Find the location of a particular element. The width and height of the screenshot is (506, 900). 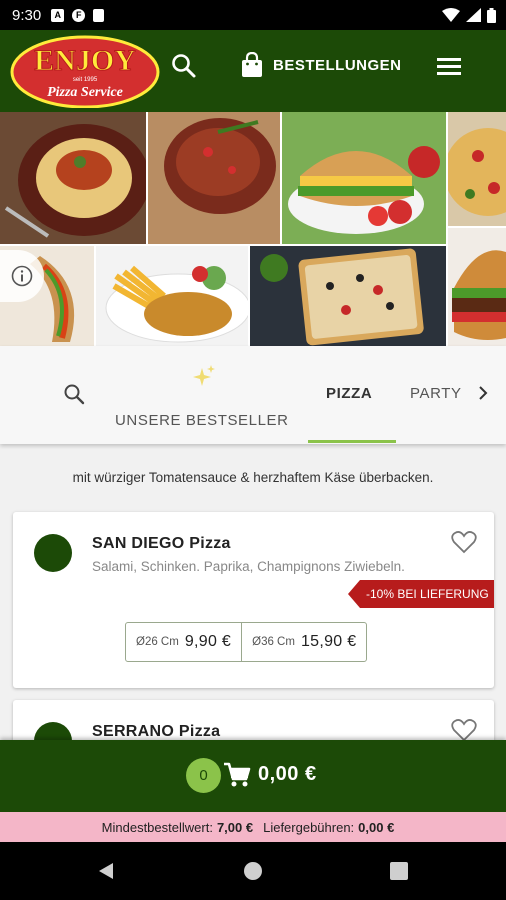

tab-bestseller: UNSERE BESTSELLER is located at coordinates (202, 420).